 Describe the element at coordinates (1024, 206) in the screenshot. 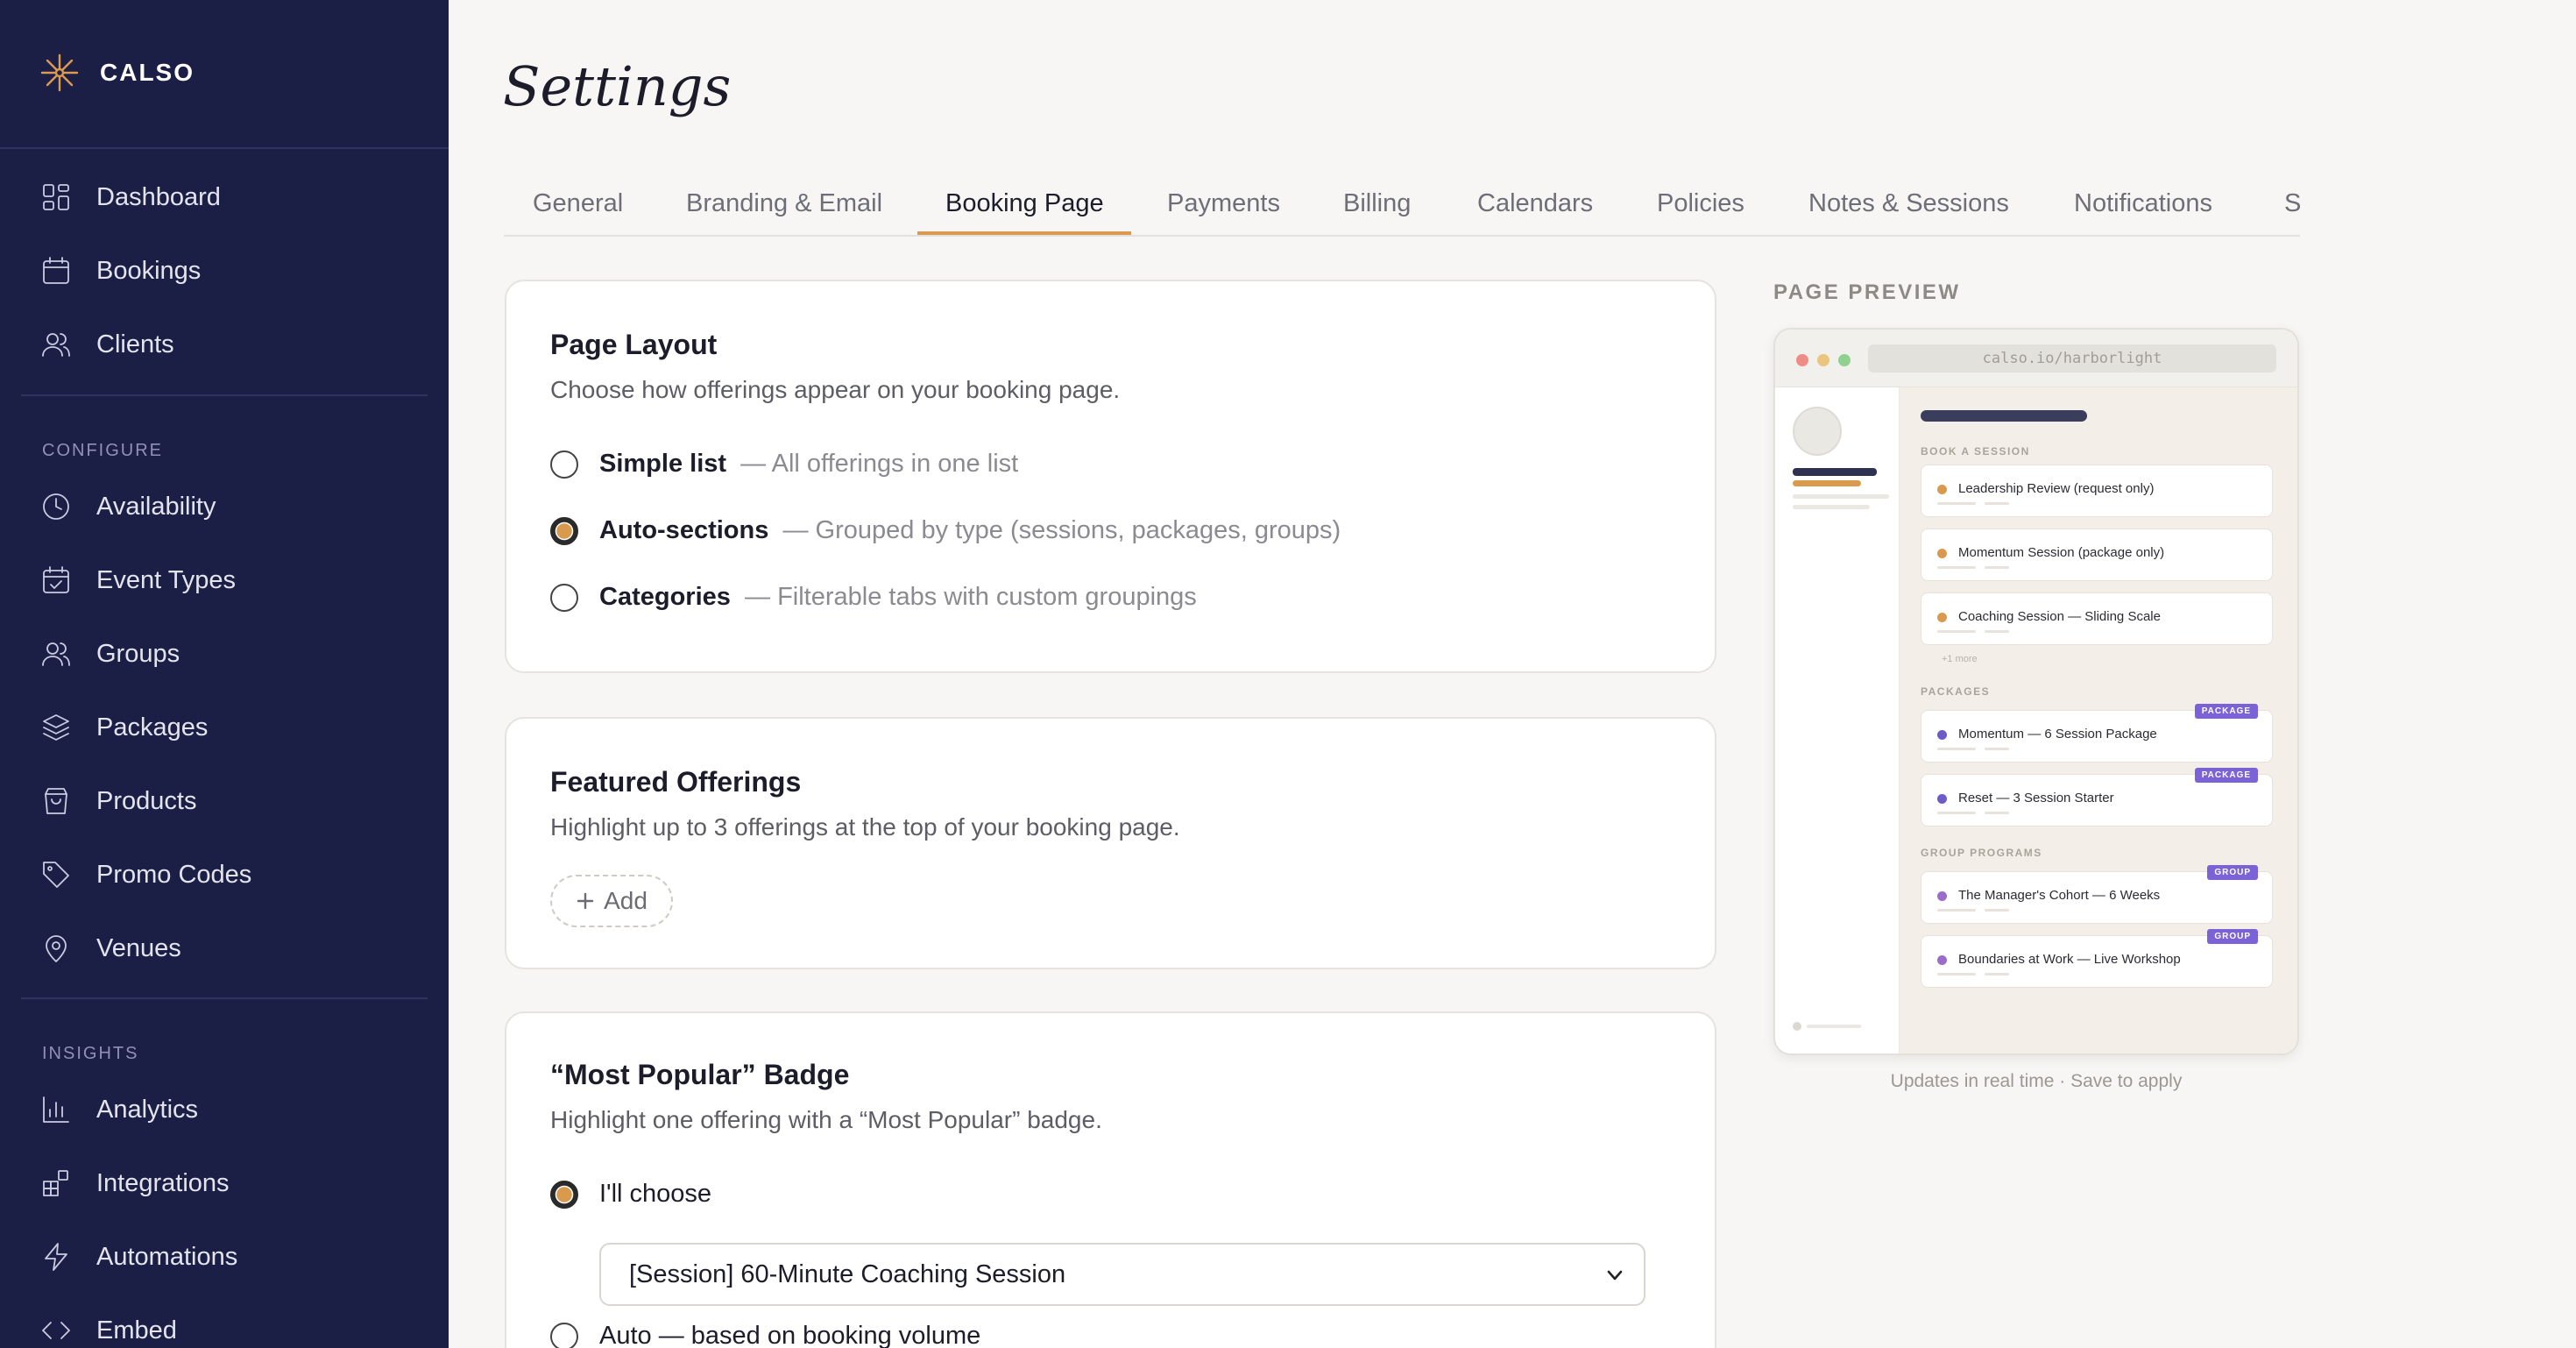

I see `tab-booking-page: Booking Page` at that location.